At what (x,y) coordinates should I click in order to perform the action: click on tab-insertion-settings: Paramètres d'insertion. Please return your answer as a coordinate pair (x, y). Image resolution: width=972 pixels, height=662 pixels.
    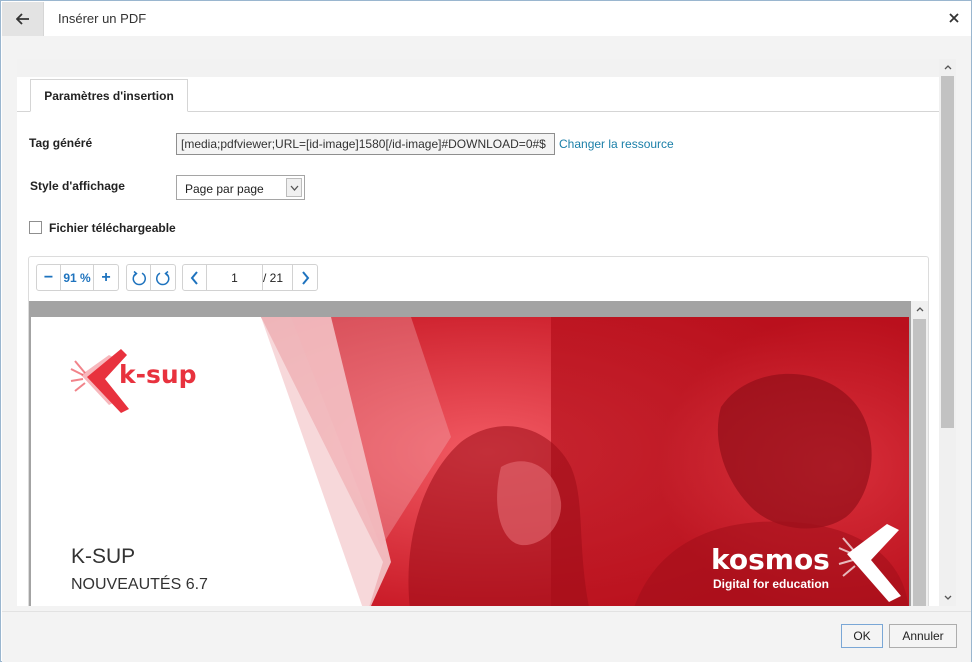
    Looking at the image, I should click on (109, 95).